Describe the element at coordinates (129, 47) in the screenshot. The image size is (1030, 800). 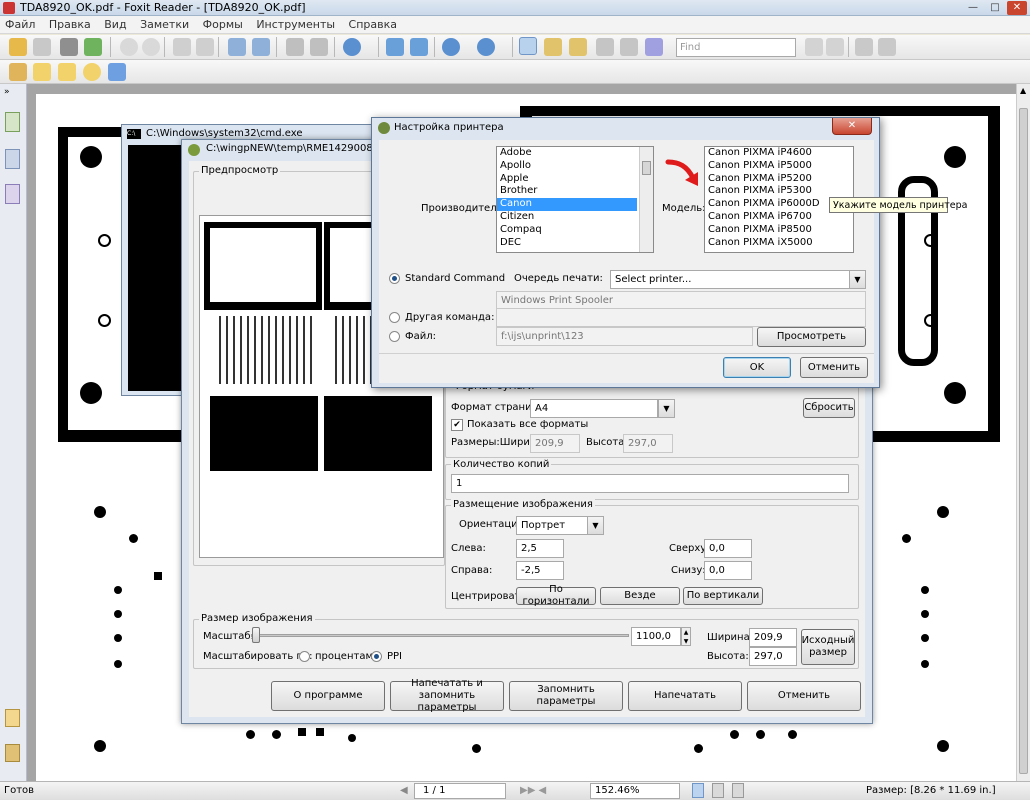
I see `arrow-up-icon` at that location.